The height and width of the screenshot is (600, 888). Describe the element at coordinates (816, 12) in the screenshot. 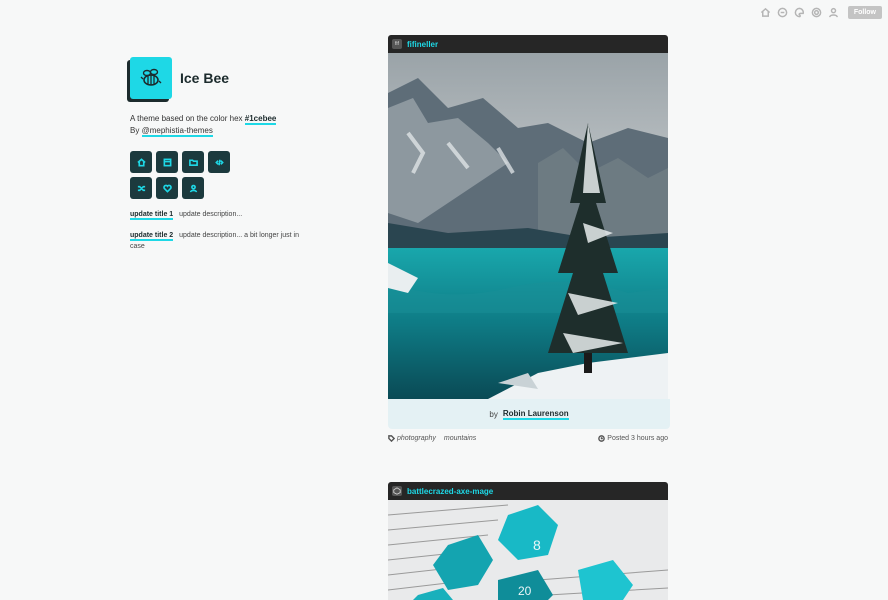

I see `settings-icon` at that location.